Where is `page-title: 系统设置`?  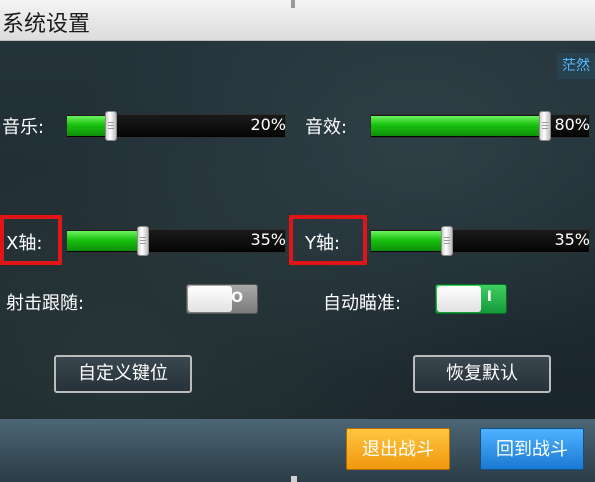 page-title: 系统设置 is located at coordinates (46, 24).